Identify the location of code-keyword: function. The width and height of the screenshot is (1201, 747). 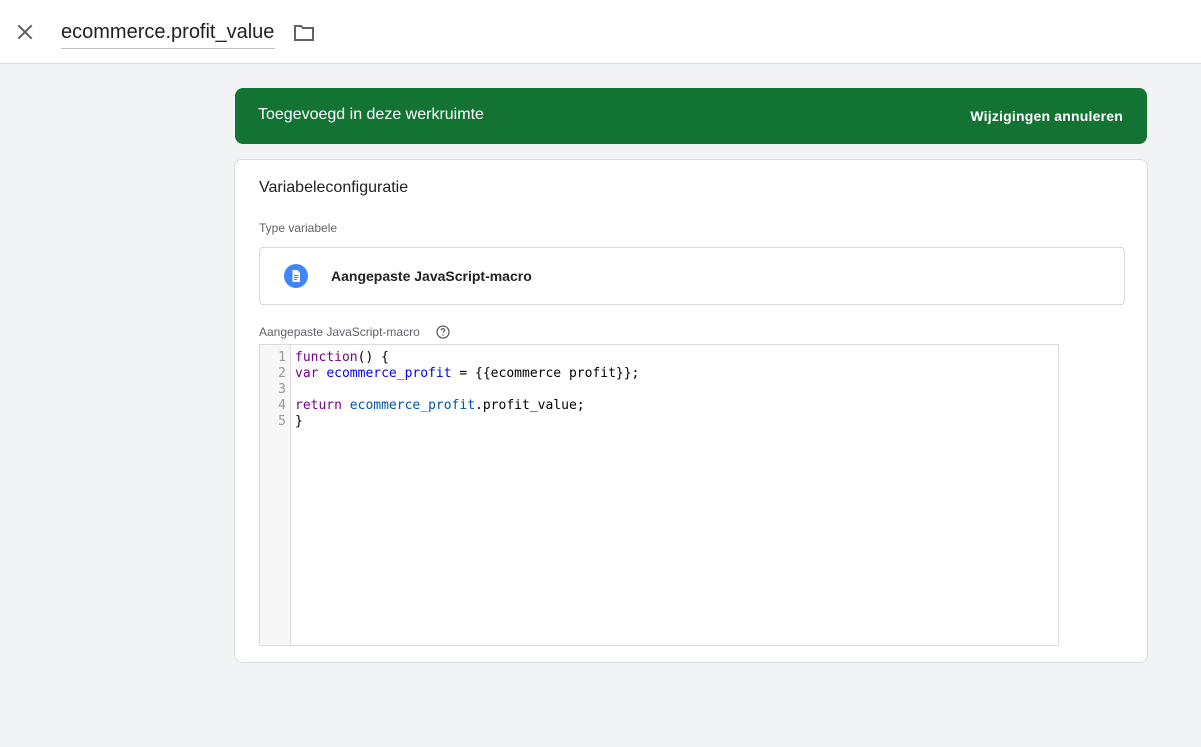
(326, 357).